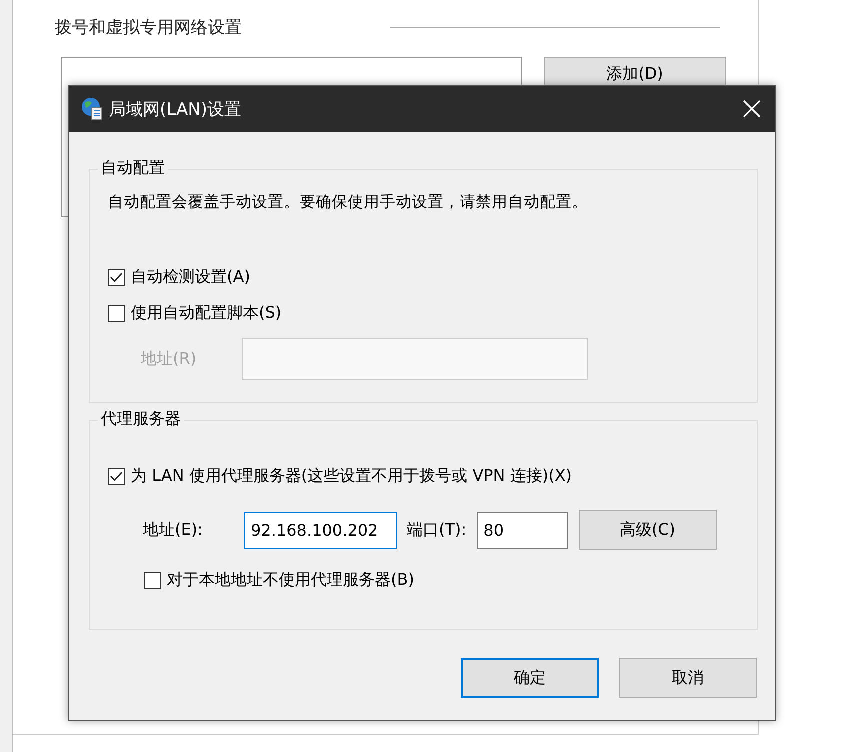 The height and width of the screenshot is (752, 846). What do you see at coordinates (206, 313) in the screenshot?
I see `checkbox-label: 使用自动配置脚本(S)` at bounding box center [206, 313].